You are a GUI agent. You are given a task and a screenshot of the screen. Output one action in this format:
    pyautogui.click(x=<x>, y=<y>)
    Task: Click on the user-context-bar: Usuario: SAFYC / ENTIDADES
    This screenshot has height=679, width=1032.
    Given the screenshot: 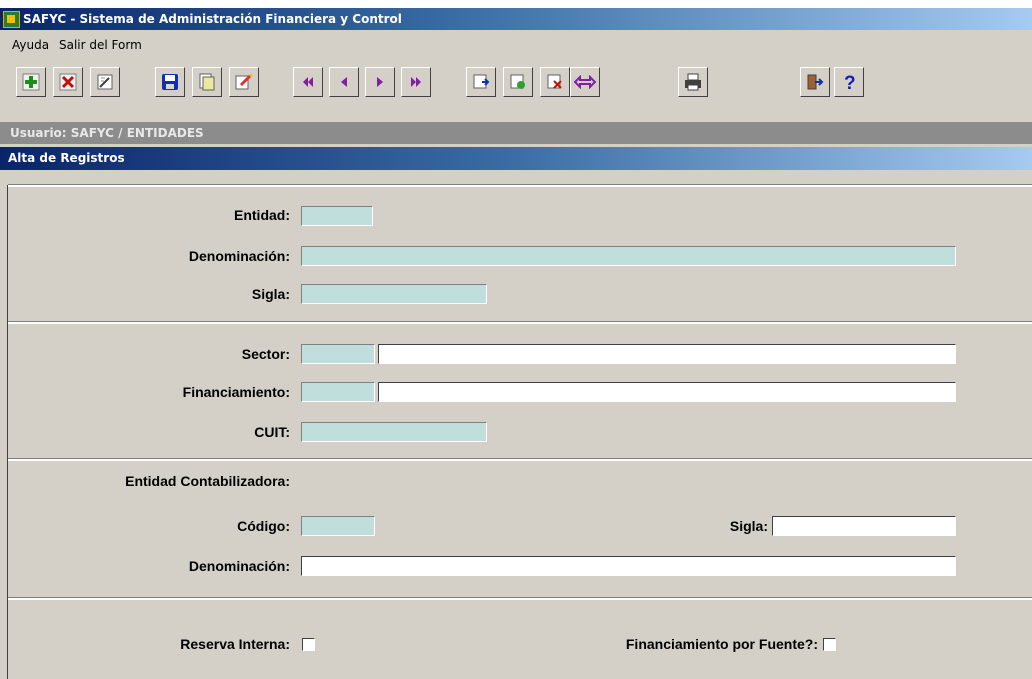 What is the action you would take?
    pyautogui.click(x=516, y=133)
    